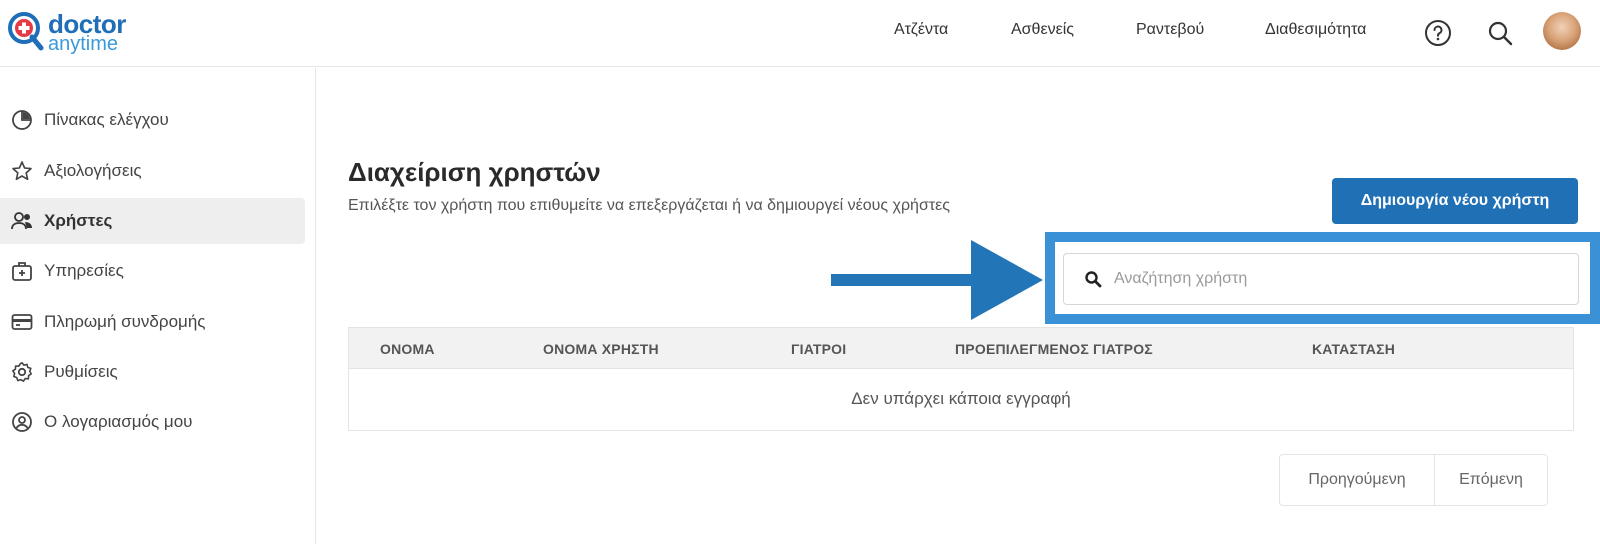  Describe the element at coordinates (601, 349) in the screenshot. I see `column-header-username: ΟΝΟΜΑ ΧΡΗΣΤΗ` at that location.